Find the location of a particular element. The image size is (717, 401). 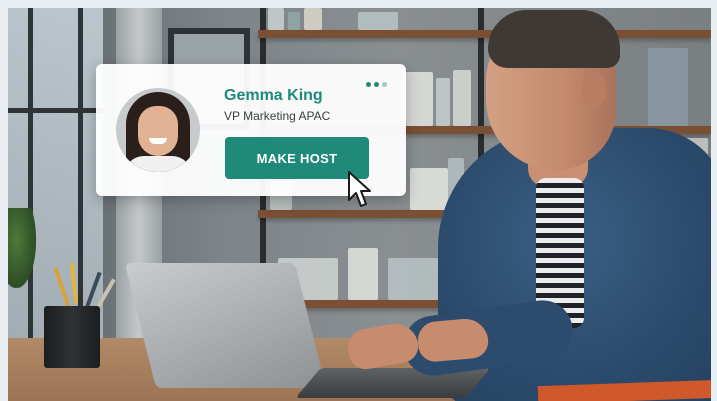

avatar-face is located at coordinates (158, 131).